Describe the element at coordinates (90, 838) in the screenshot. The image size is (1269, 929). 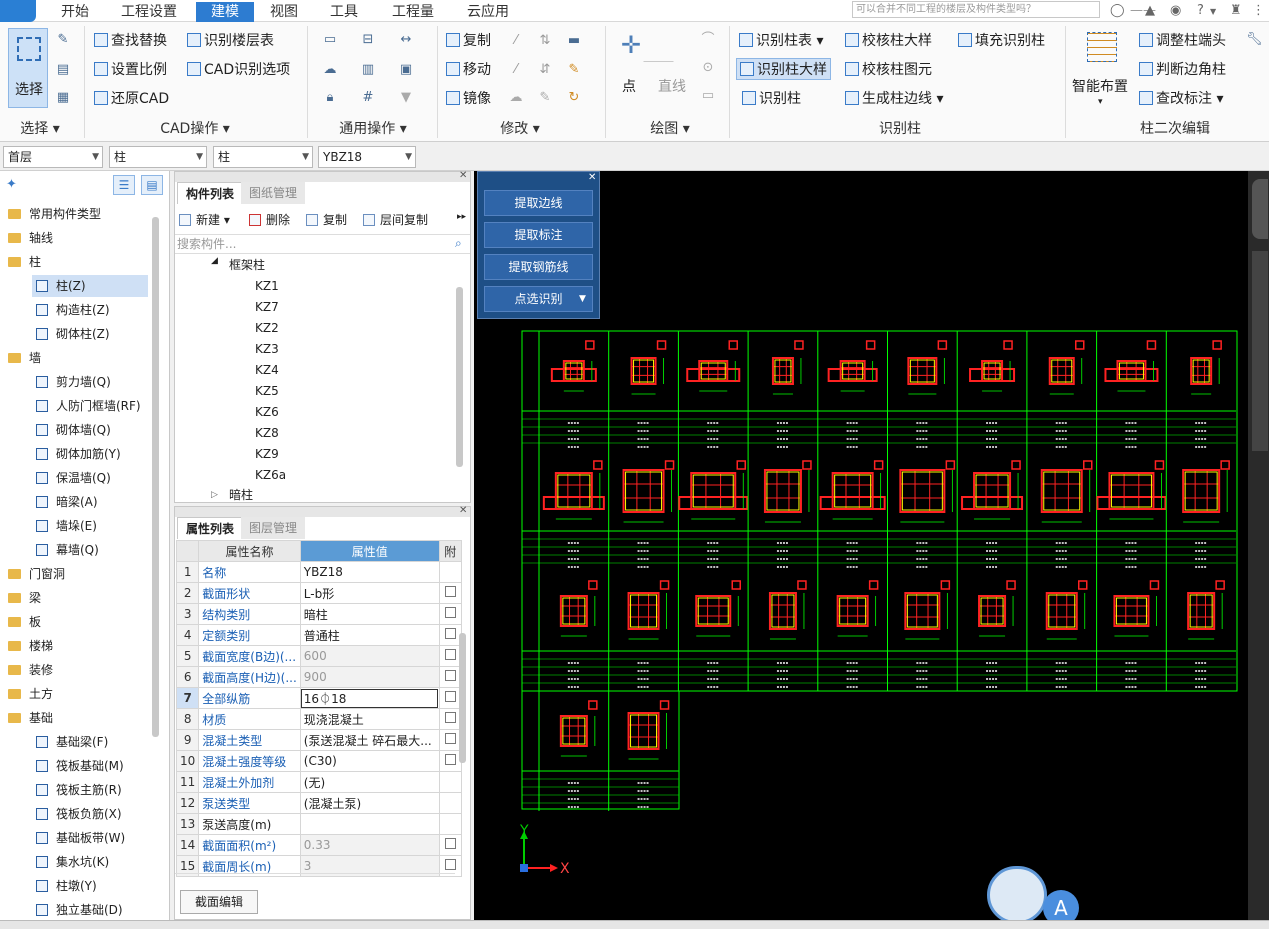
I see `tree-item: 基础板带(W)` at that location.